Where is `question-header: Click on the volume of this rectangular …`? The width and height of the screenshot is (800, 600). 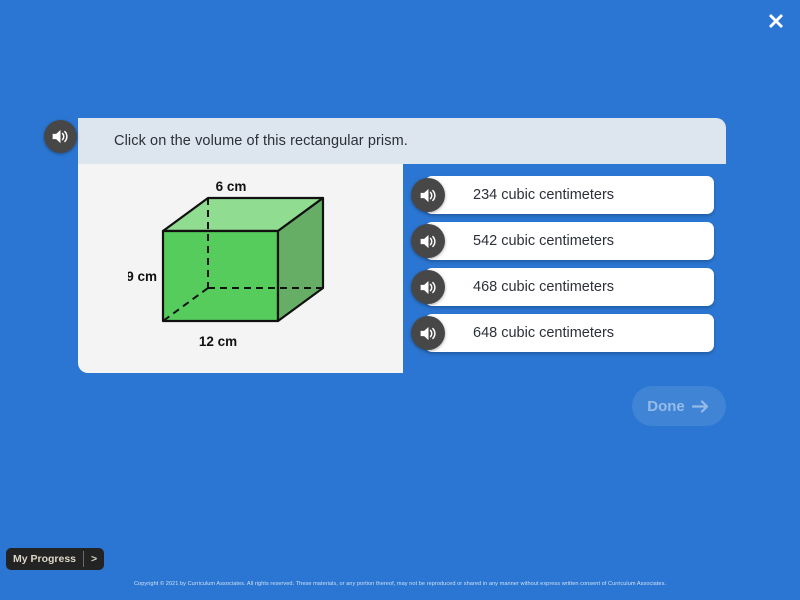
question-header: Click on the volume of this rectangular … is located at coordinates (385, 141).